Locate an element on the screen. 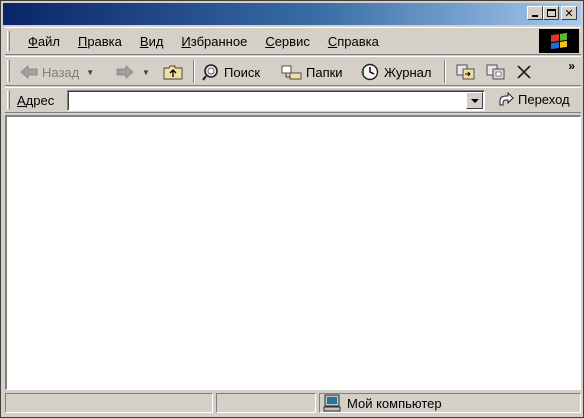 The height and width of the screenshot is (418, 584). menu-favorites-accel: И is located at coordinates (186, 41).